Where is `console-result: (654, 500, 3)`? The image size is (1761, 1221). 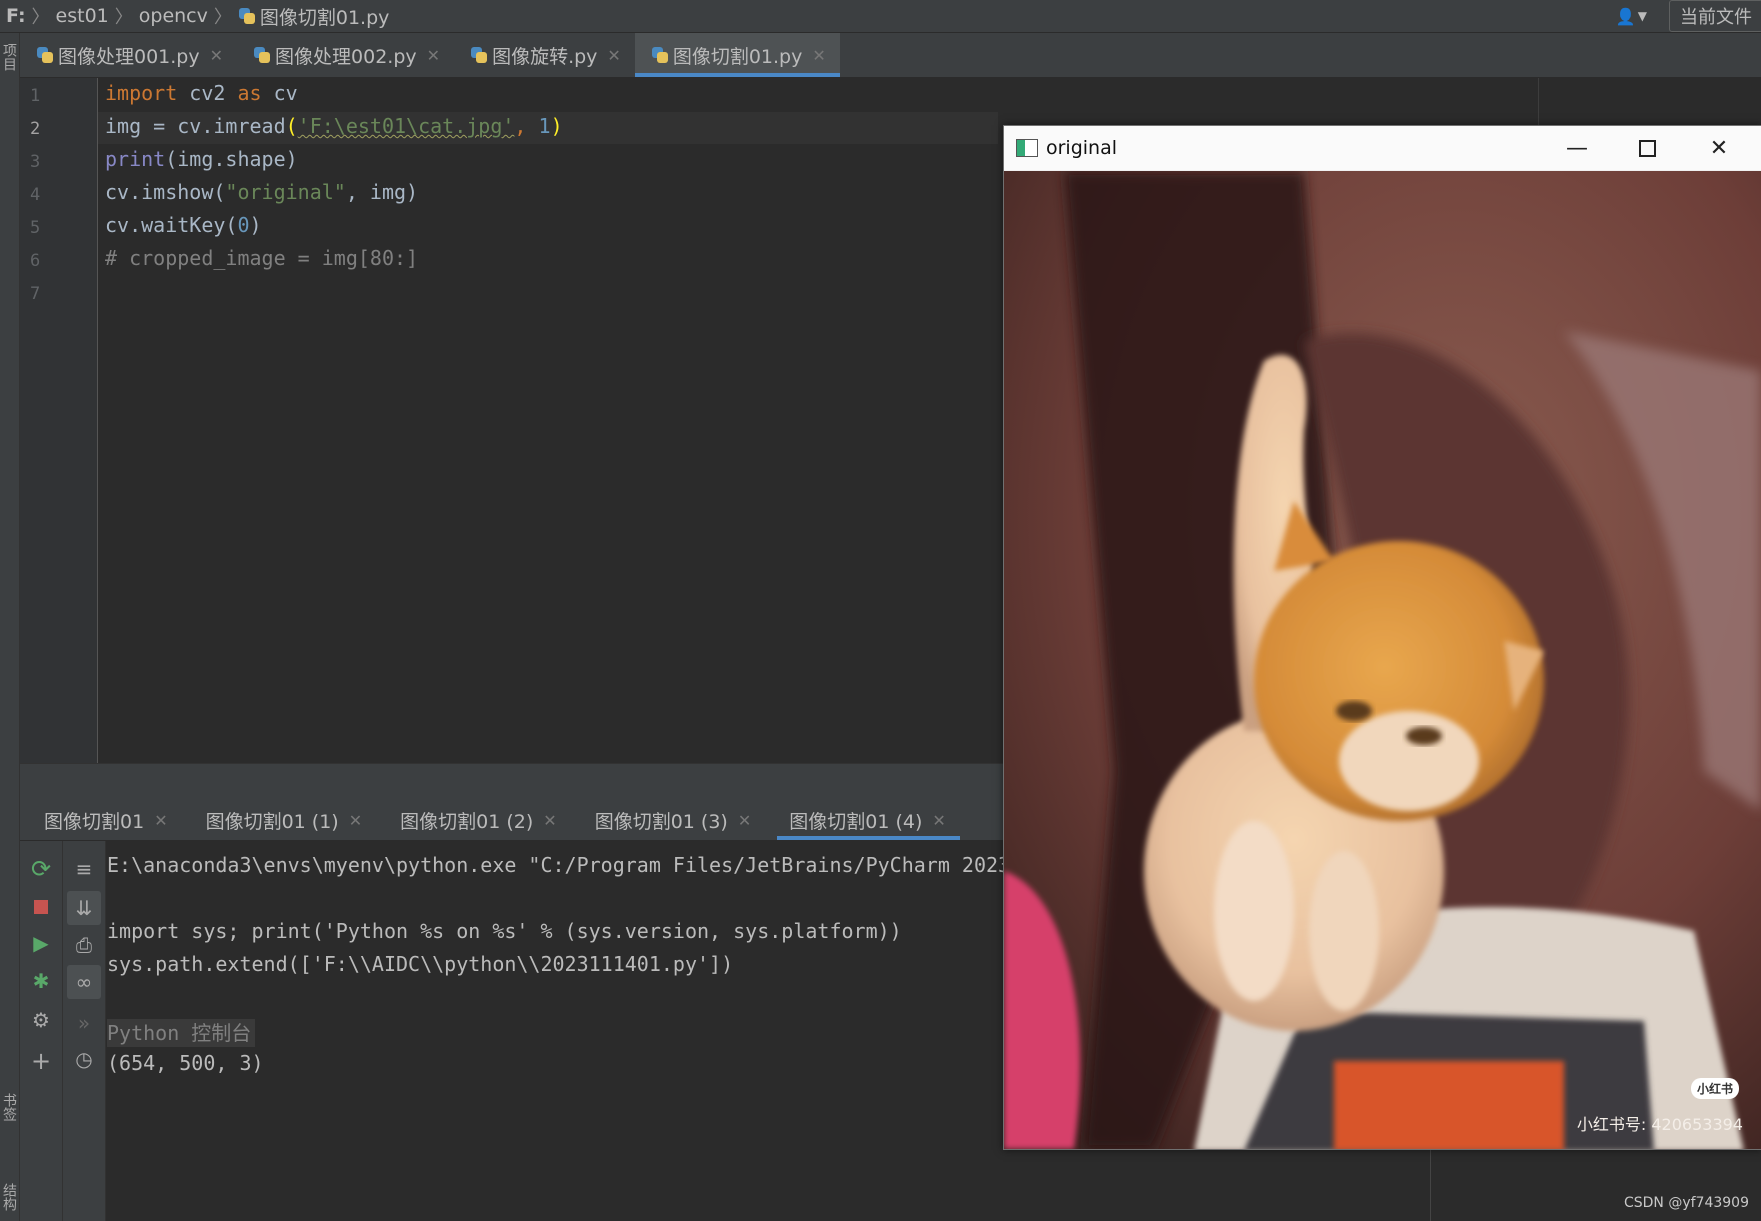
console-result: (654, 500, 3) is located at coordinates (185, 1063).